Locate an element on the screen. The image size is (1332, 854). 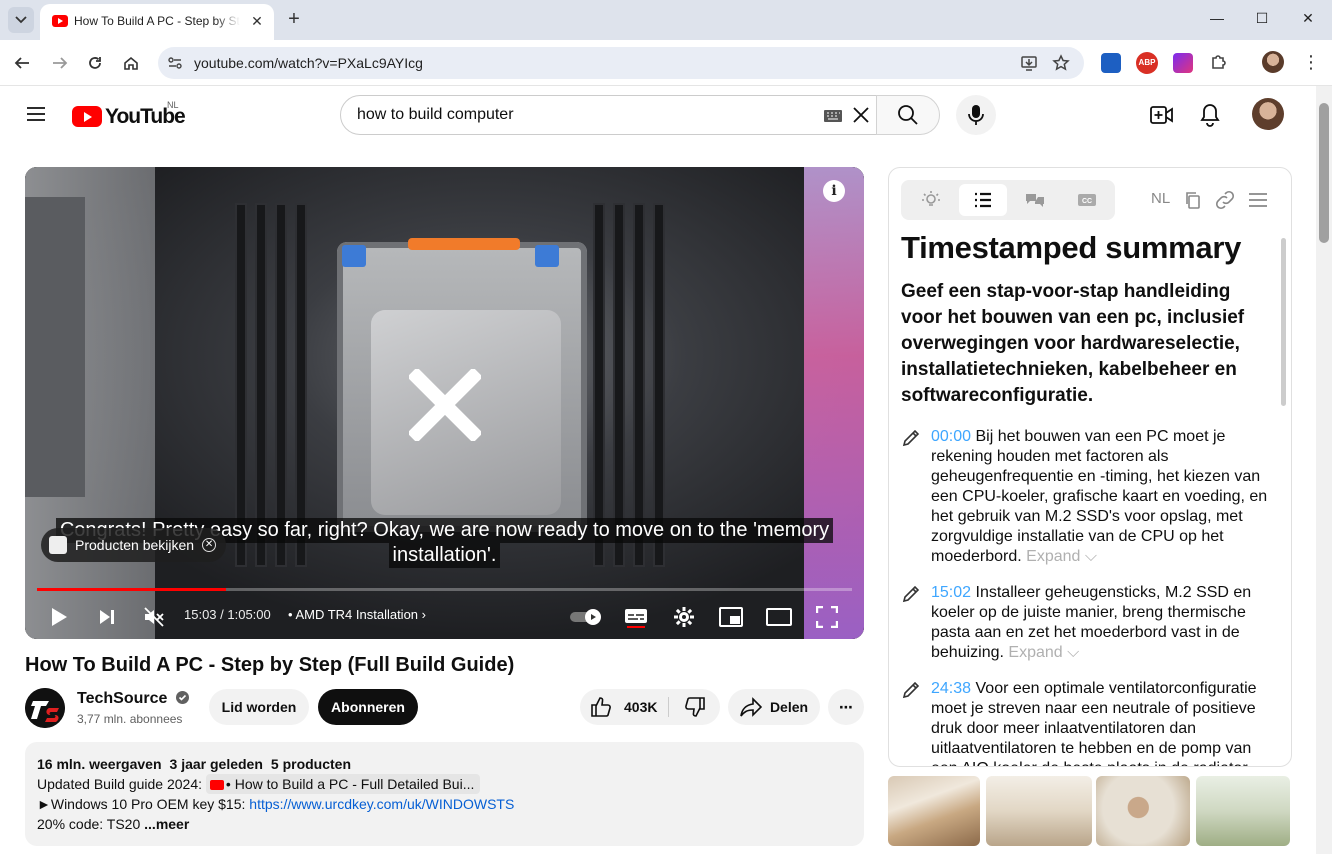
search-button is located at coordinates (908, 115).